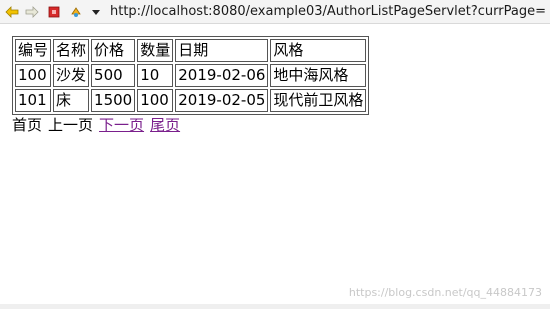 The image size is (550, 309). I want to click on dropdown-icon, so click(96, 12).